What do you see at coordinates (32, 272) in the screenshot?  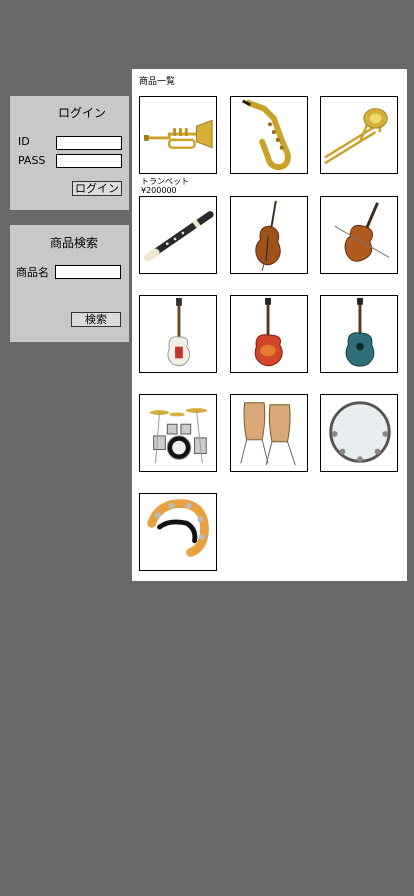 I see `product-name-label: 商品名` at bounding box center [32, 272].